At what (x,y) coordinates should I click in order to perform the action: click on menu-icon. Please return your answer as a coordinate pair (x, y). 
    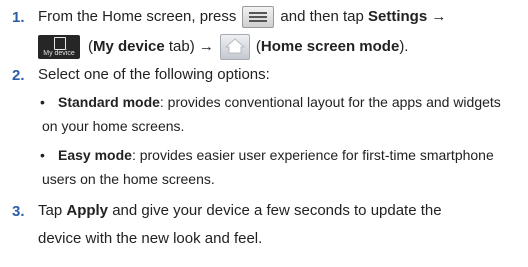
    Looking at the image, I should click on (258, 17).